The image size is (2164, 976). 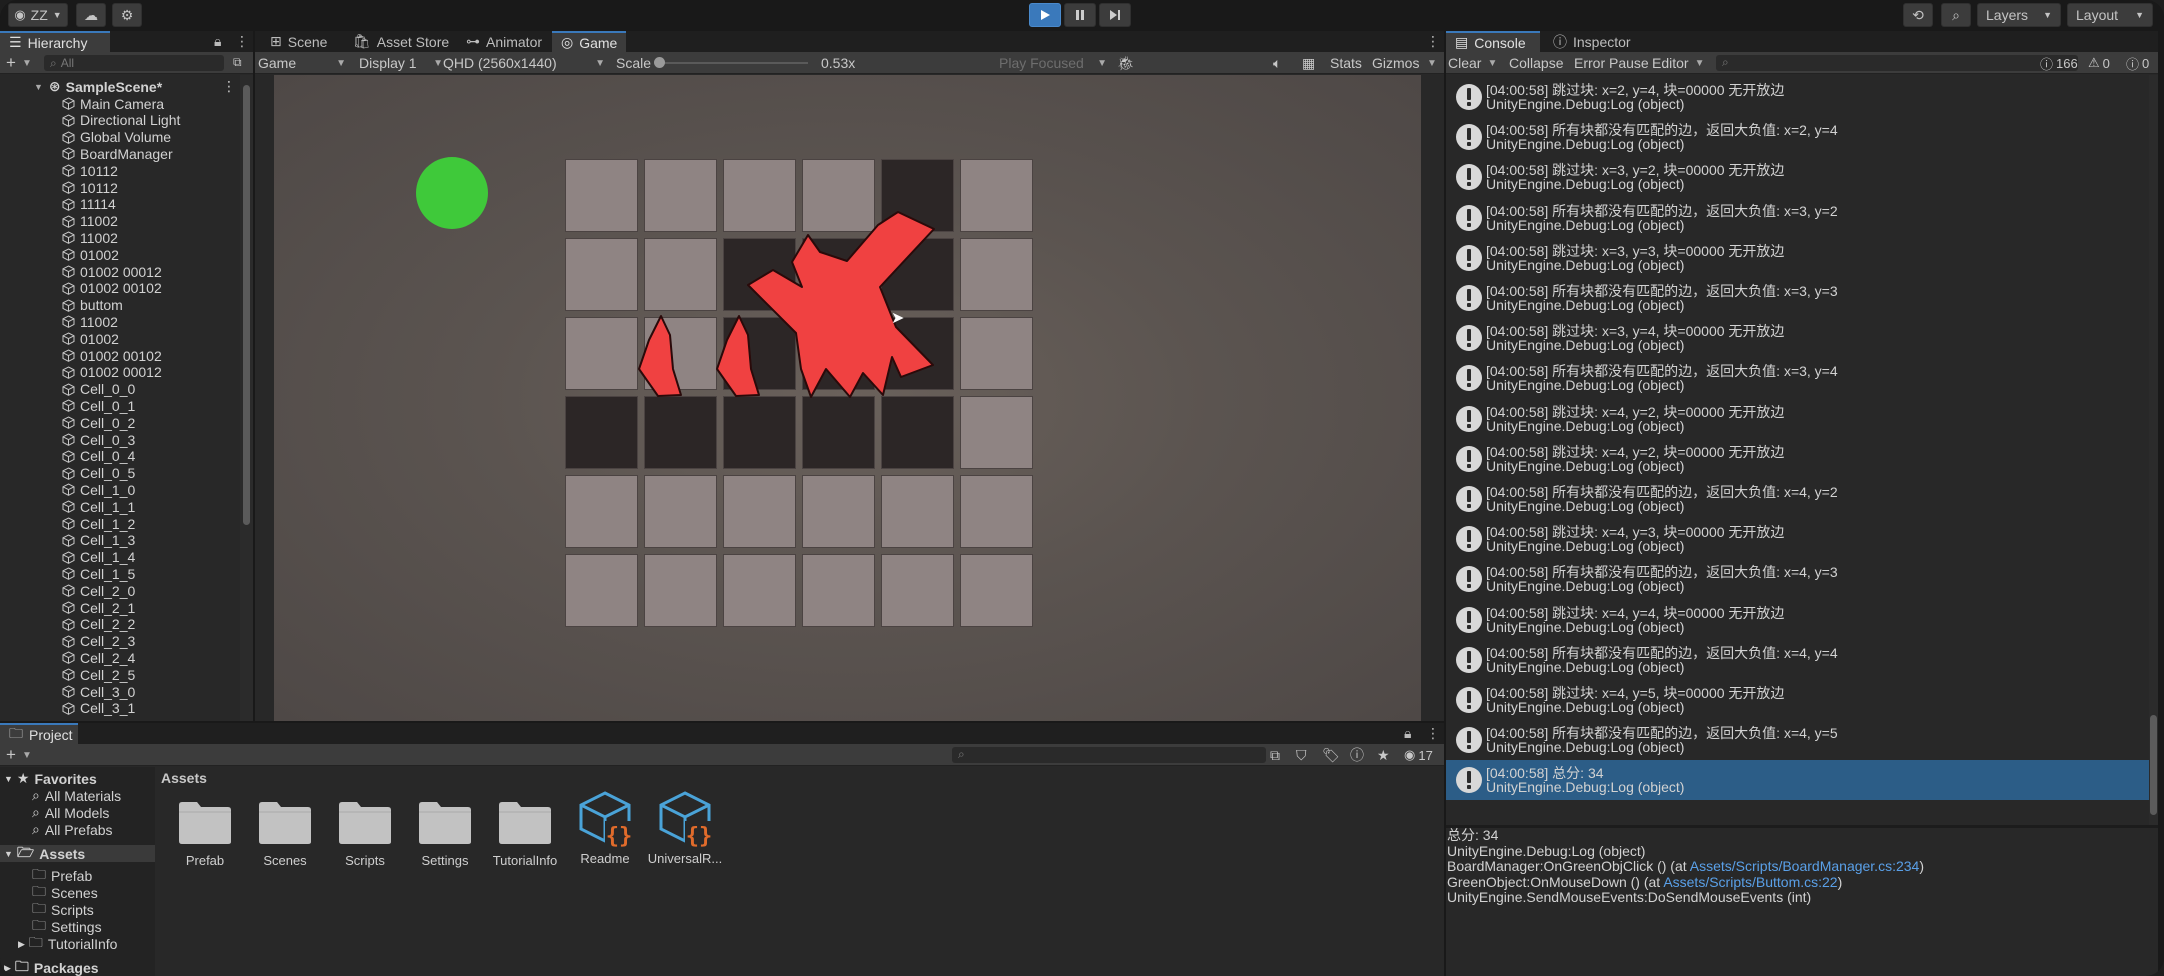 I want to click on buttom-script-link: Assets/Scripts/Buttom.cs:22, so click(x=1750, y=882).